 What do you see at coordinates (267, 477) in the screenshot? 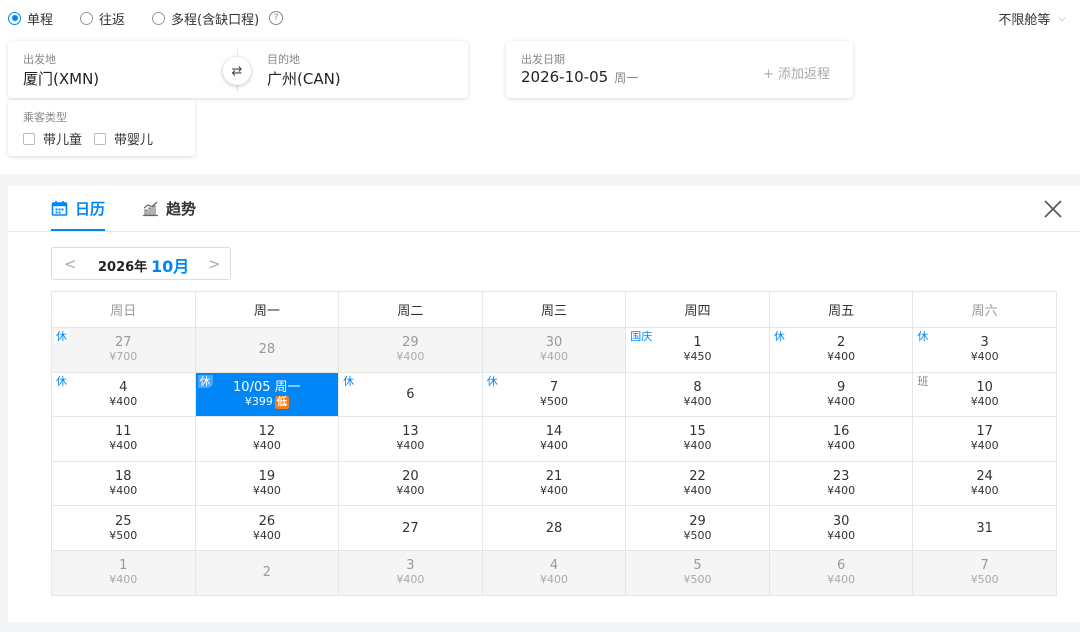
I see `day-number: 19` at bounding box center [267, 477].